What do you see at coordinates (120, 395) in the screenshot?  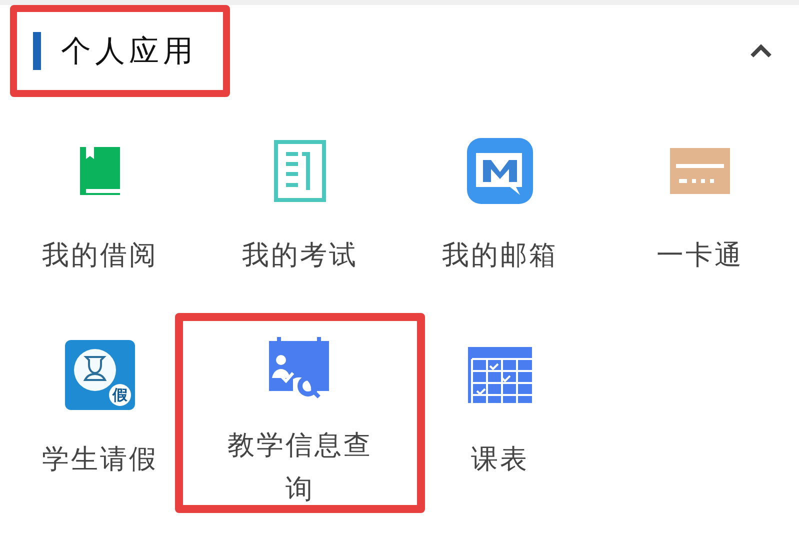 I see `icon-label: 假` at bounding box center [120, 395].